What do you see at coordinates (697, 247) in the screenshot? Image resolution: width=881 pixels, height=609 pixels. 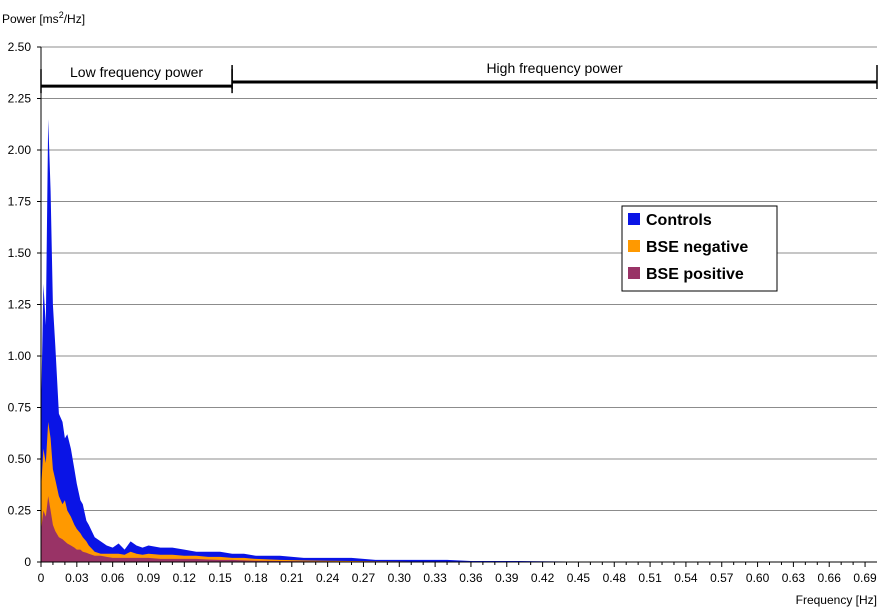 I see `legend-label: BSE negative` at bounding box center [697, 247].